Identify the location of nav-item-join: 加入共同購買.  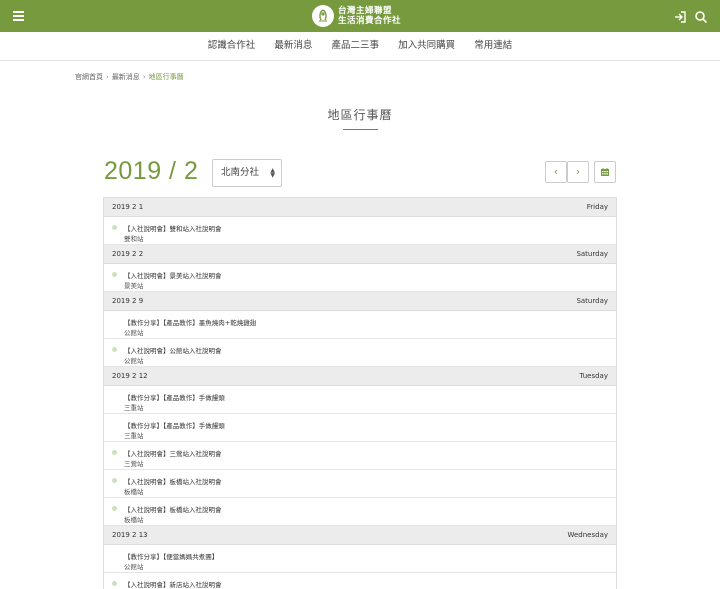
(426, 46).